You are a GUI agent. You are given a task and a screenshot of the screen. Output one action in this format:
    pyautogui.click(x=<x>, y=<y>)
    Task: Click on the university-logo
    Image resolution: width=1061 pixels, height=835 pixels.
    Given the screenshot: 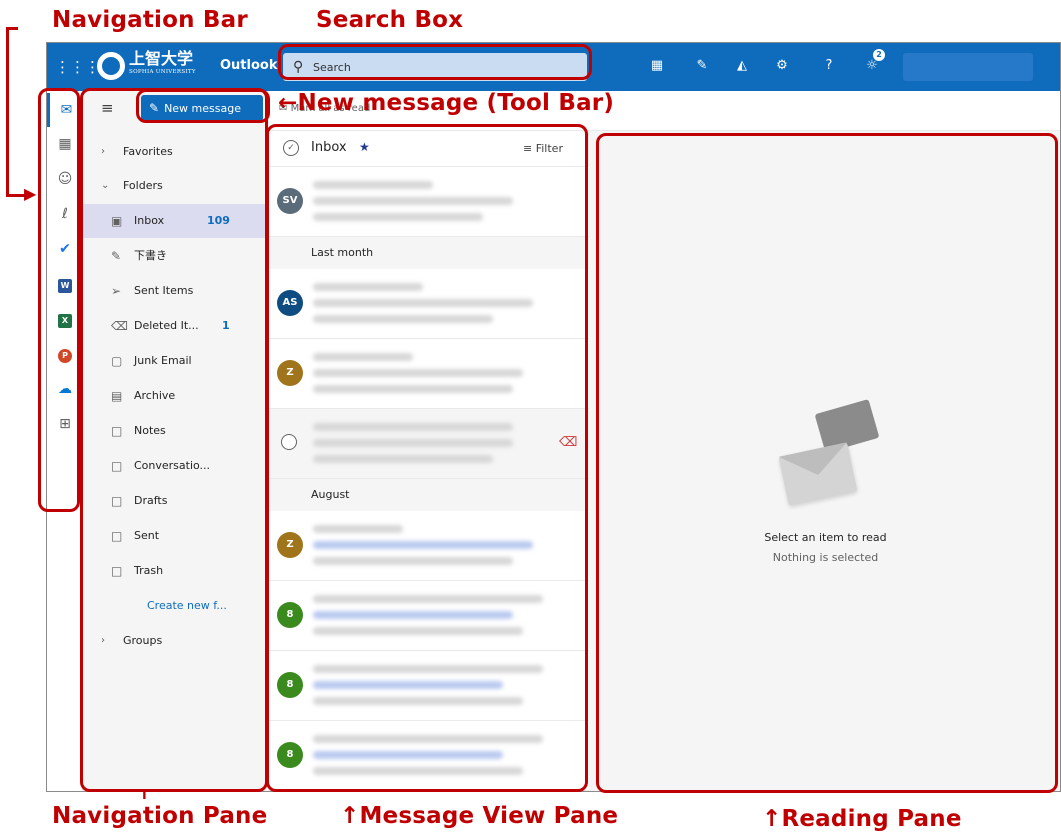 What is the action you would take?
    pyautogui.click(x=111, y=66)
    